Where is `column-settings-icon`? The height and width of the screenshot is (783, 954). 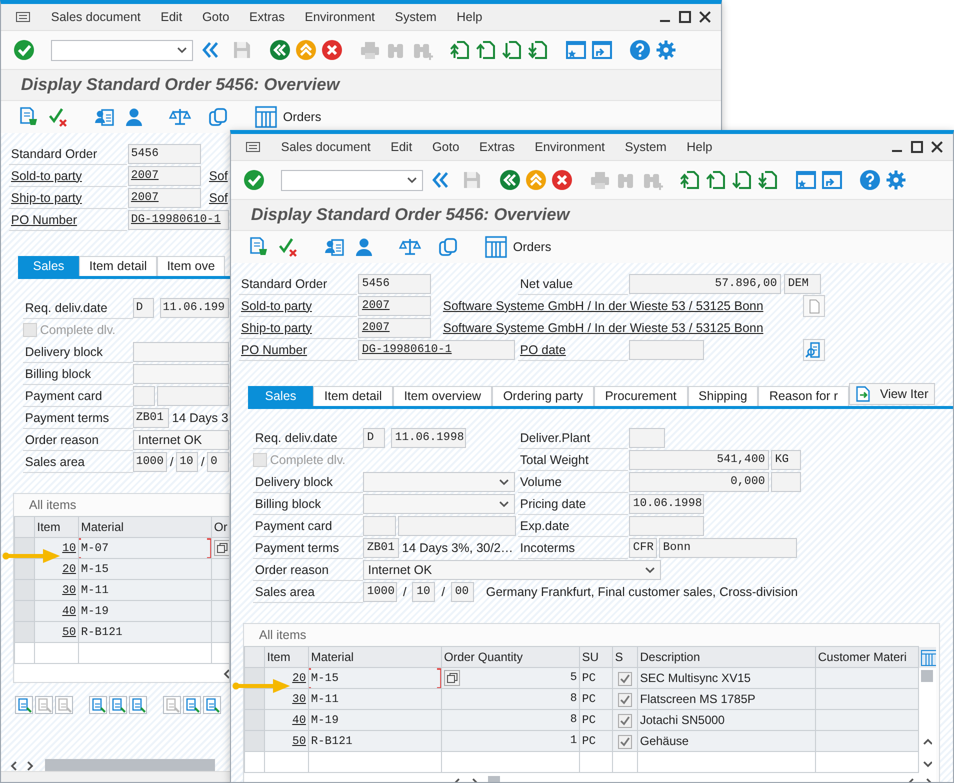
column-settings-icon is located at coordinates (928, 658).